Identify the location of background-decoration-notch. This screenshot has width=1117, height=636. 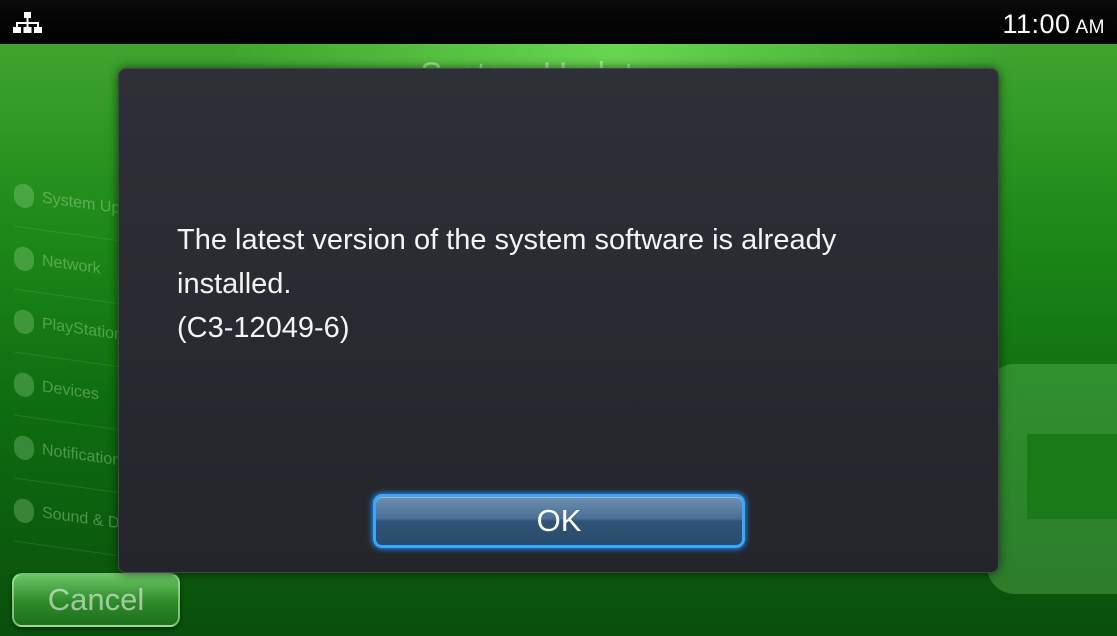
(1072, 476).